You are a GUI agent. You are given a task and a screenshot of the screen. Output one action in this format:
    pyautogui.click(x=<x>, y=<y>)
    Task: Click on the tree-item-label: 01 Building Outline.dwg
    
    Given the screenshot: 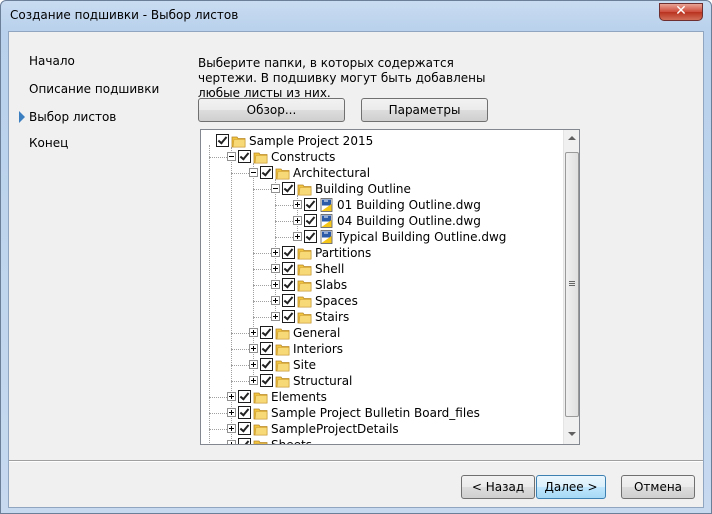 What is the action you would take?
    pyautogui.click(x=409, y=205)
    